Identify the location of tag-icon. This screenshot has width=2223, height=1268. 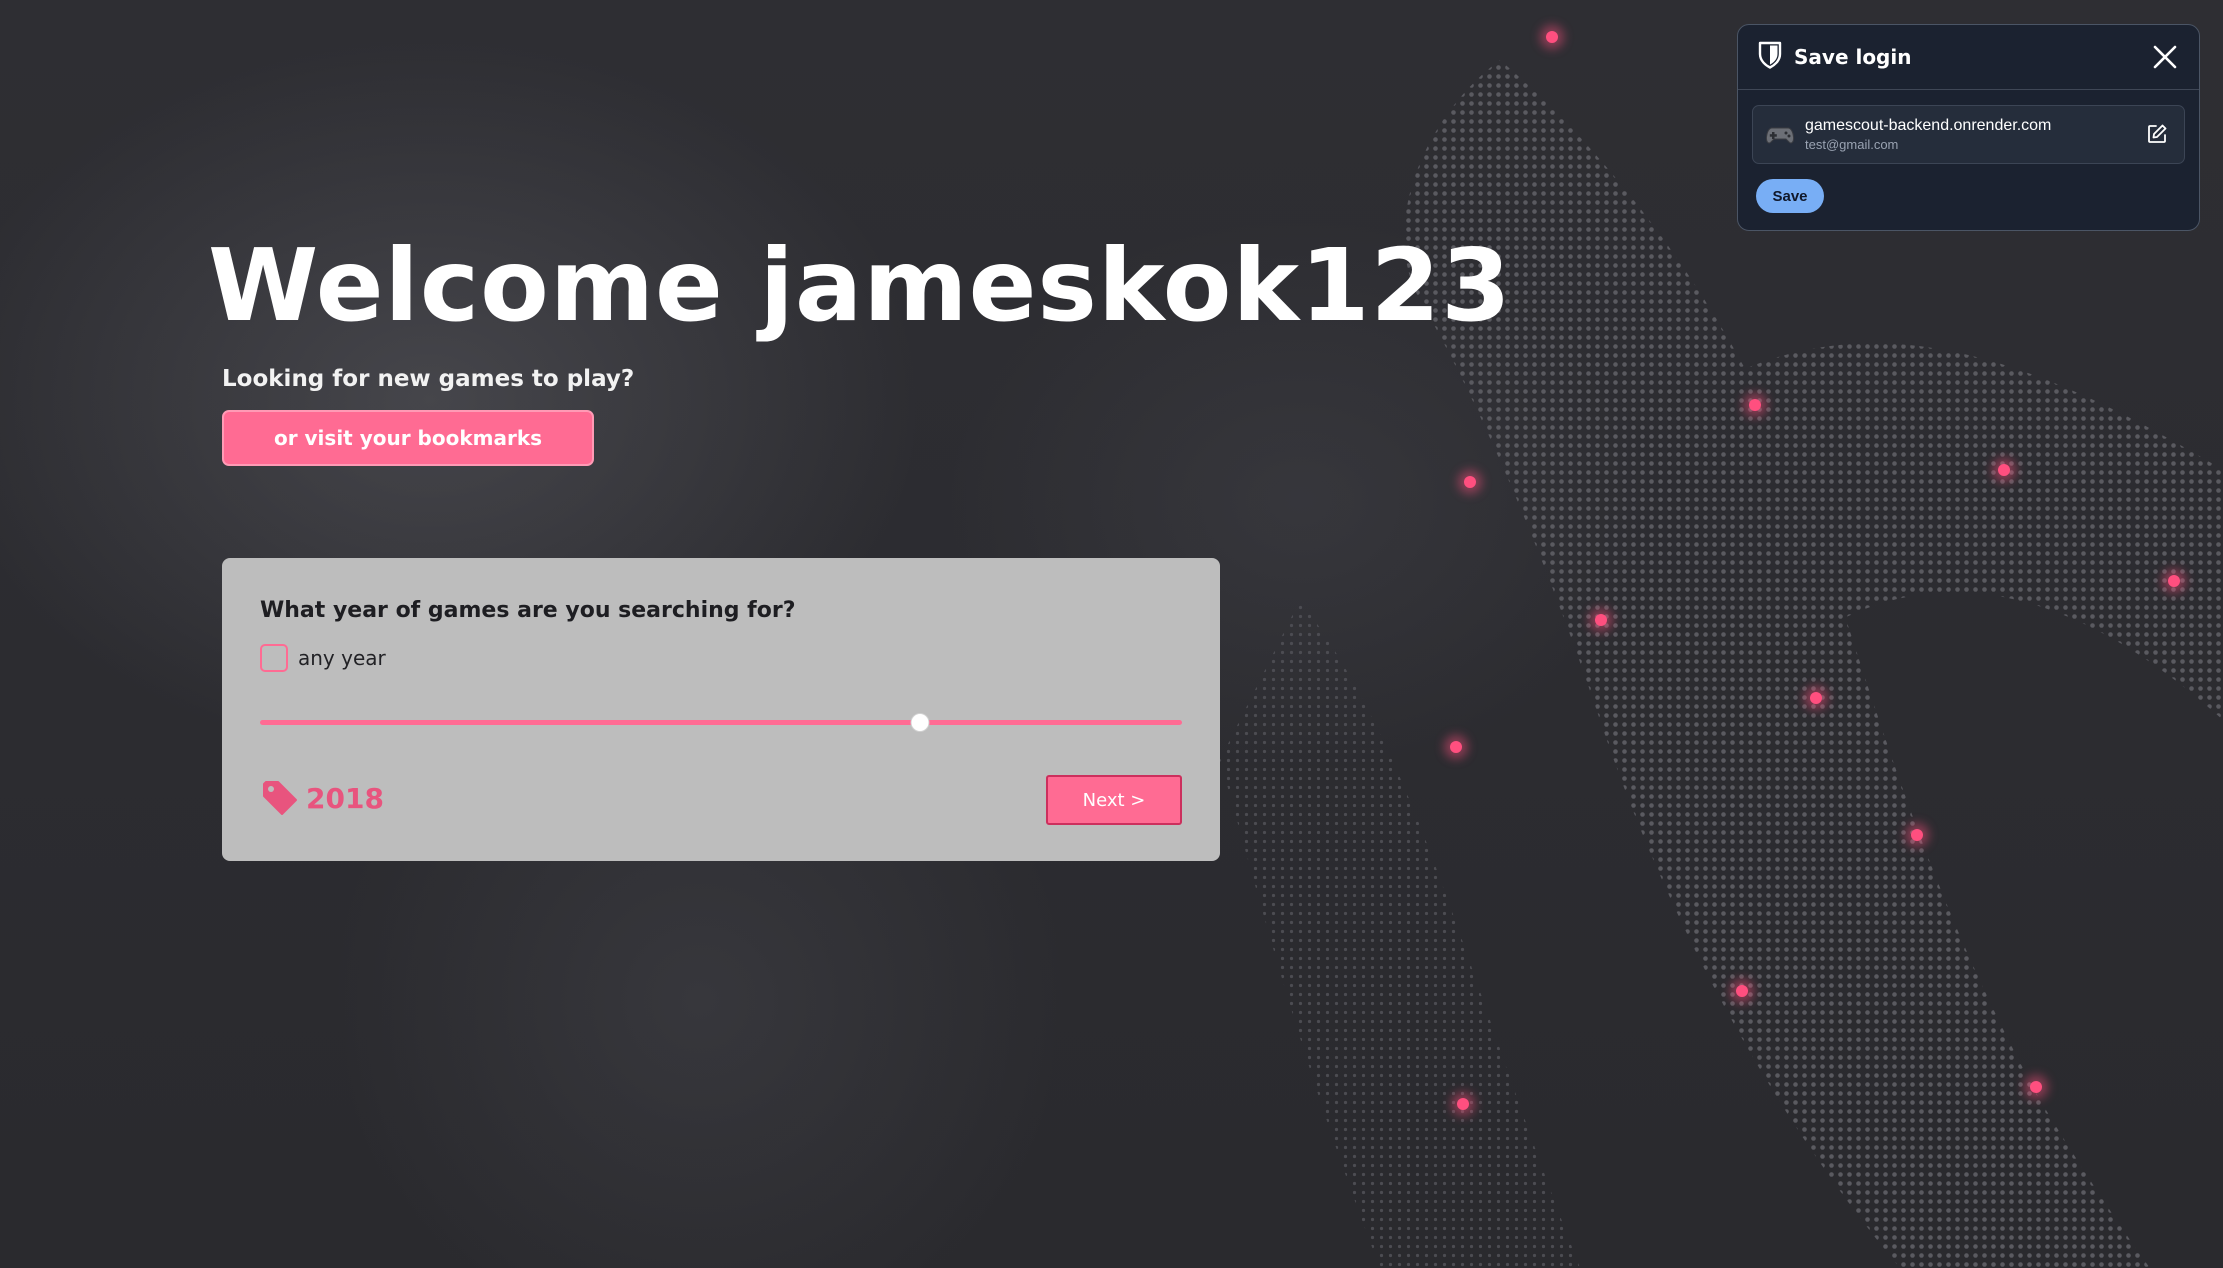
(280, 798).